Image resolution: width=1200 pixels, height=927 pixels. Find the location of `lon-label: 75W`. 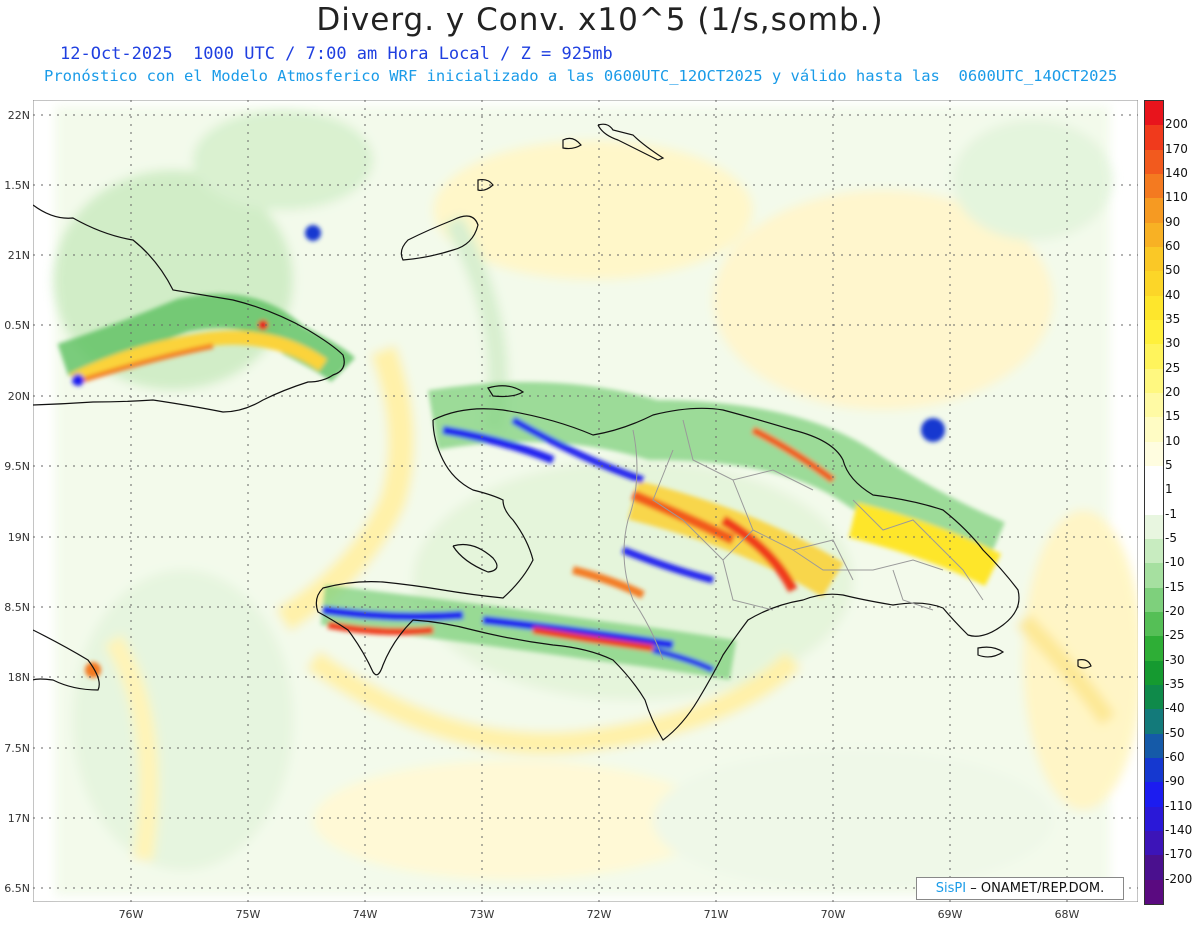

lon-label: 75W is located at coordinates (248, 914).